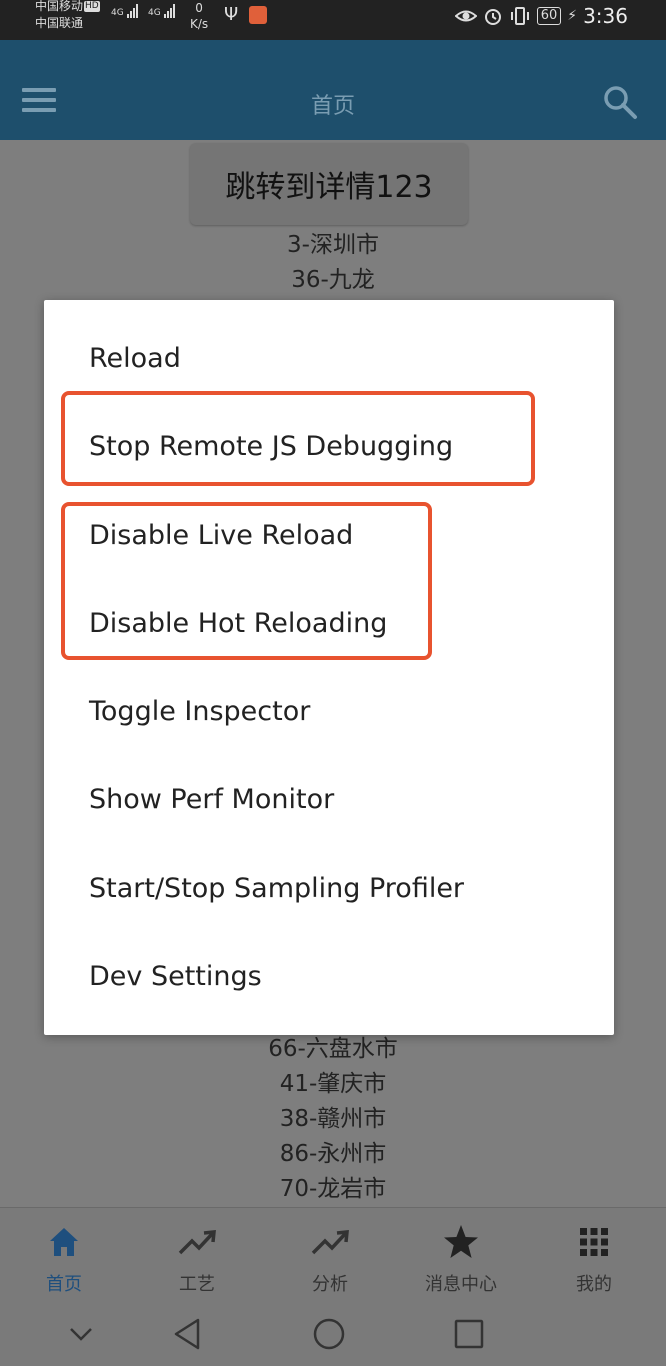 The width and height of the screenshot is (666, 1366). I want to click on home-icon, so click(64, 1242).